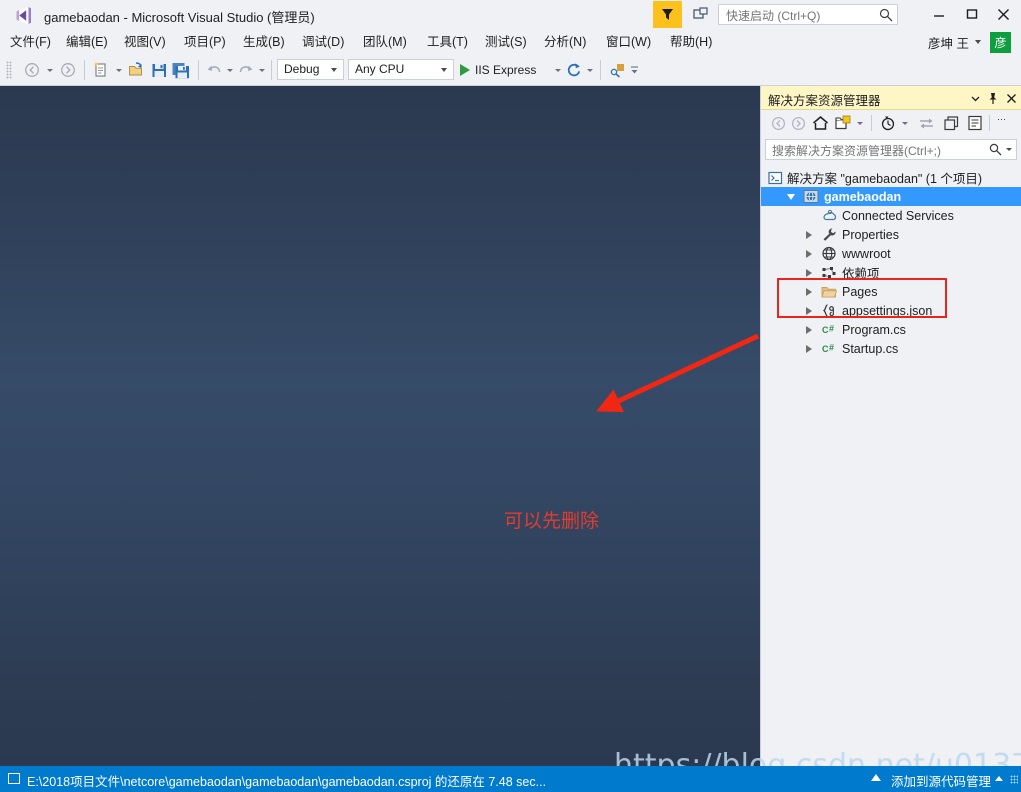 The height and width of the screenshot is (792, 1021). I want to click on undo-dropdown, so click(229, 70).